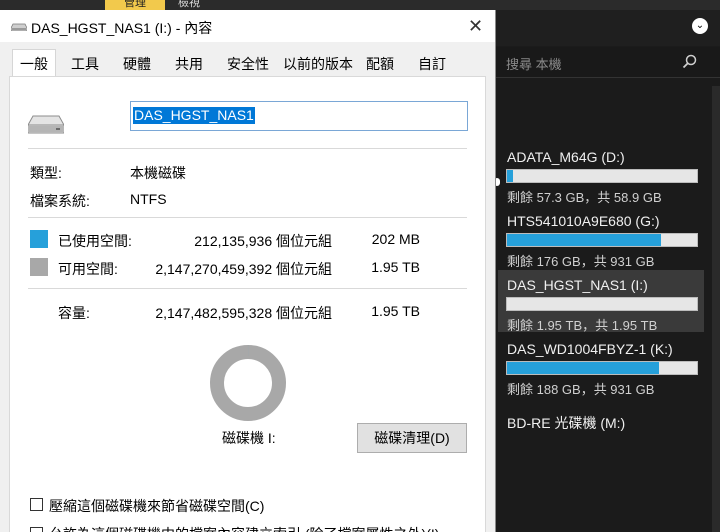  What do you see at coordinates (46, 124) in the screenshot?
I see `drive-icon` at bounding box center [46, 124].